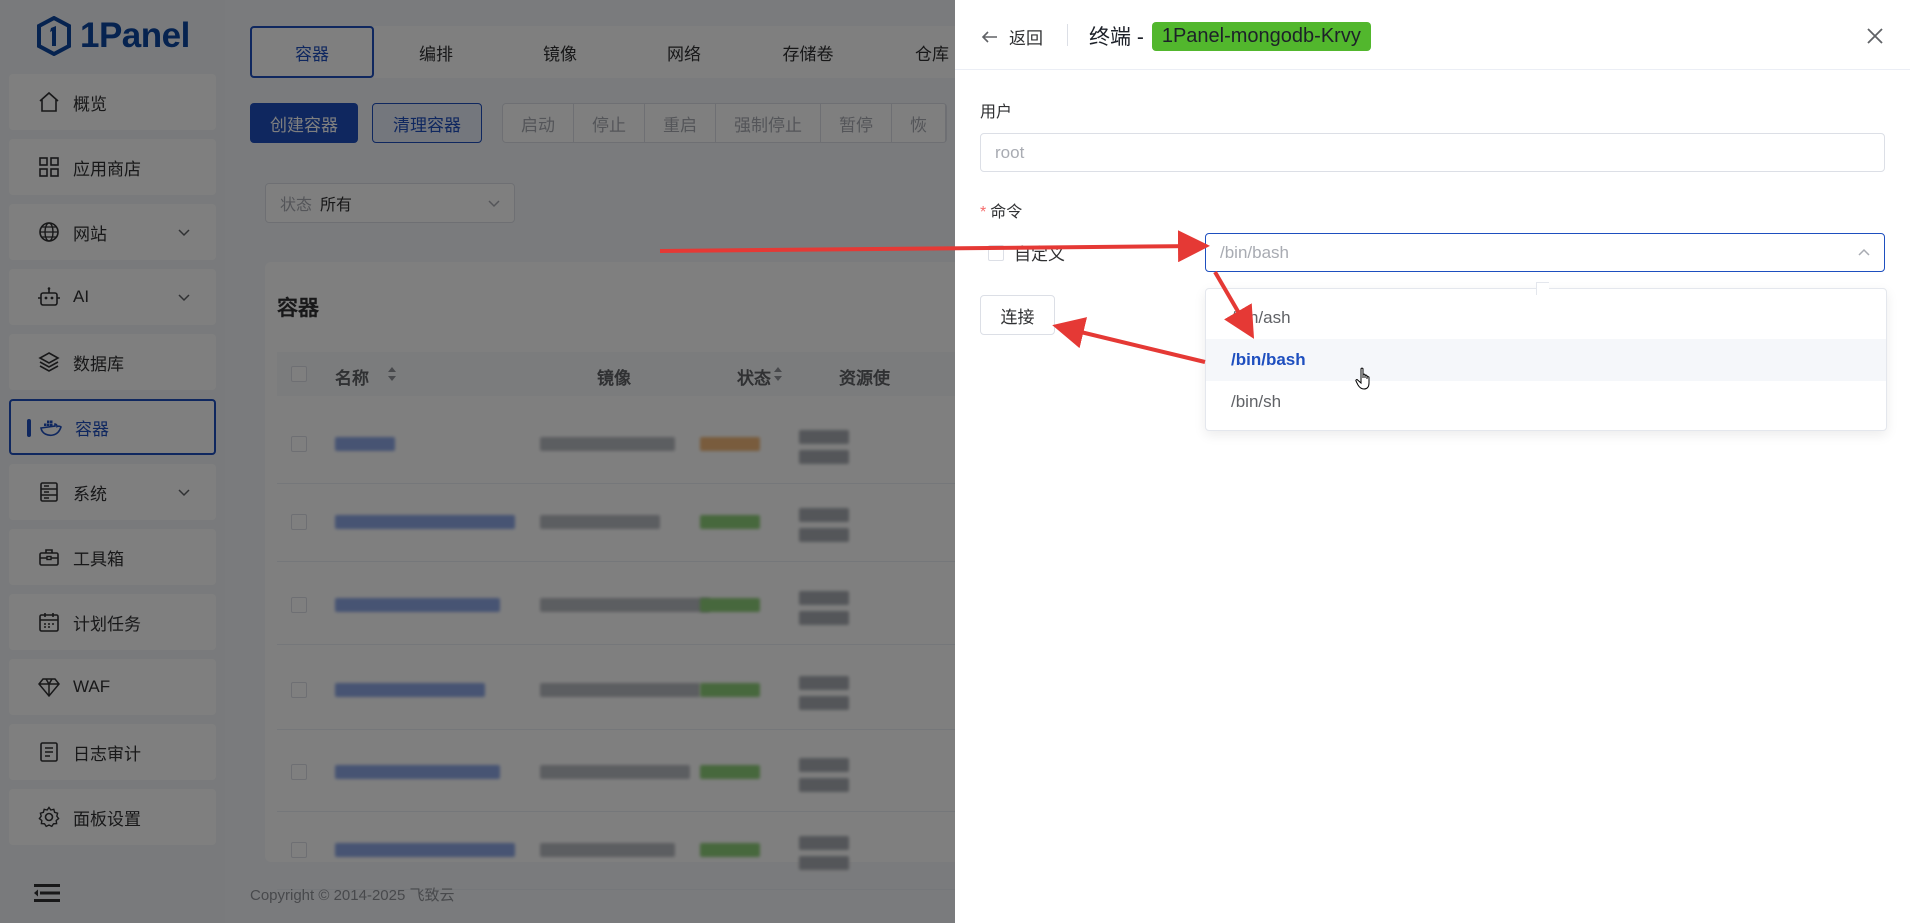 The width and height of the screenshot is (1910, 923). What do you see at coordinates (1432, 35) in the screenshot?
I see `drawer-header: 返回 终端 - 1Panel-mongodb-Krvy` at bounding box center [1432, 35].